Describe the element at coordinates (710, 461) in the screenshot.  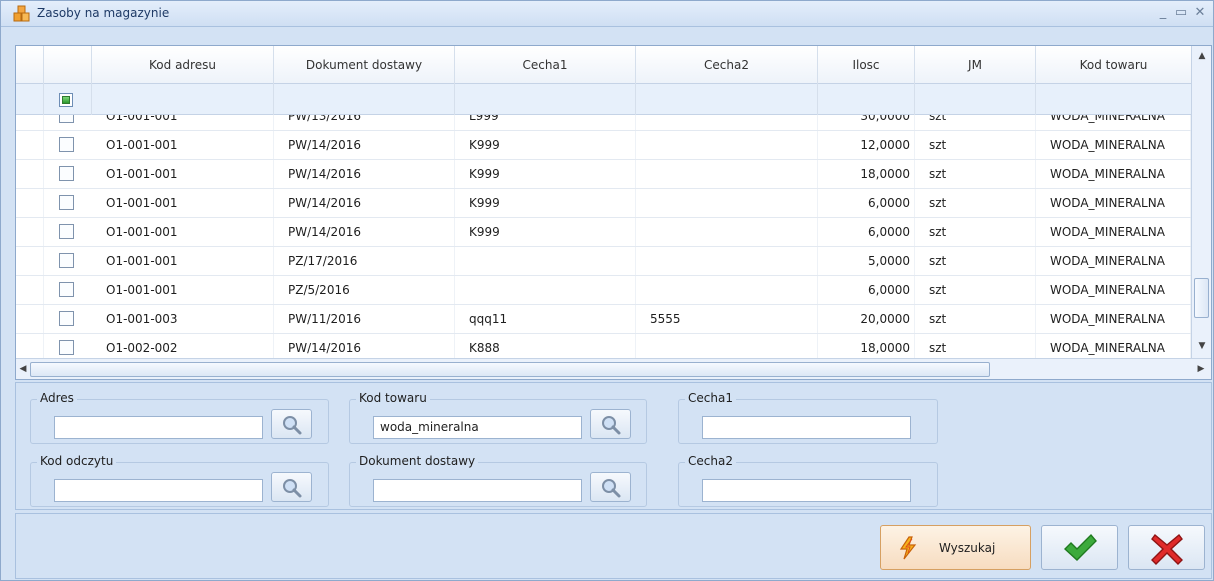
I see `cecha2-label: Cecha2` at that location.